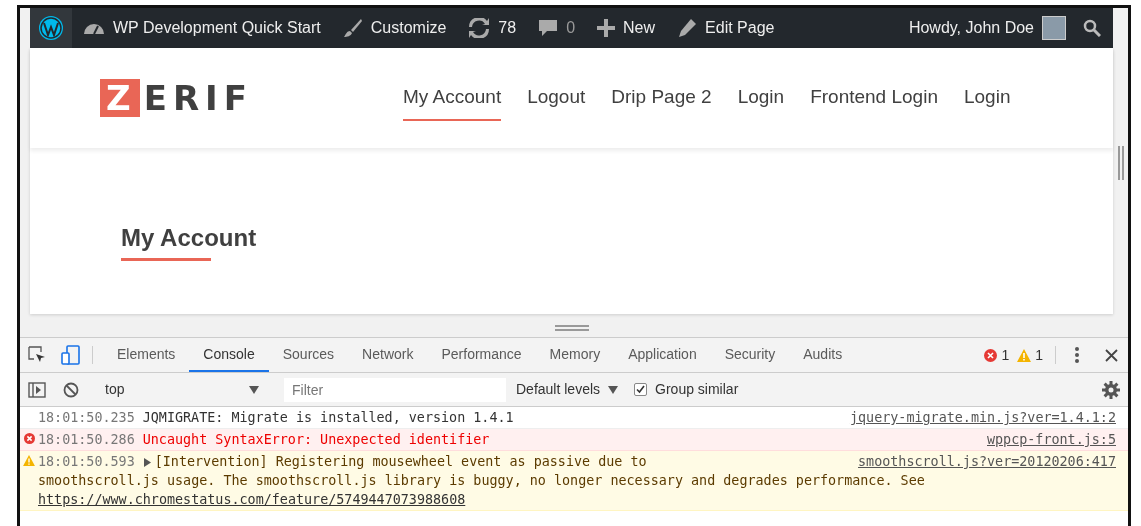 This screenshot has height=526, width=1141. What do you see at coordinates (1077, 355) in the screenshot?
I see `more-menu-icon` at bounding box center [1077, 355].